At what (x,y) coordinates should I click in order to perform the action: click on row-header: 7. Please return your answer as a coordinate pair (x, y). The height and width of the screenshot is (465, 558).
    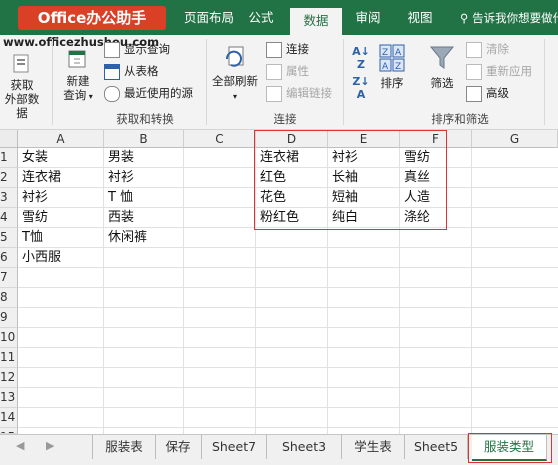
    Looking at the image, I should click on (9, 278).